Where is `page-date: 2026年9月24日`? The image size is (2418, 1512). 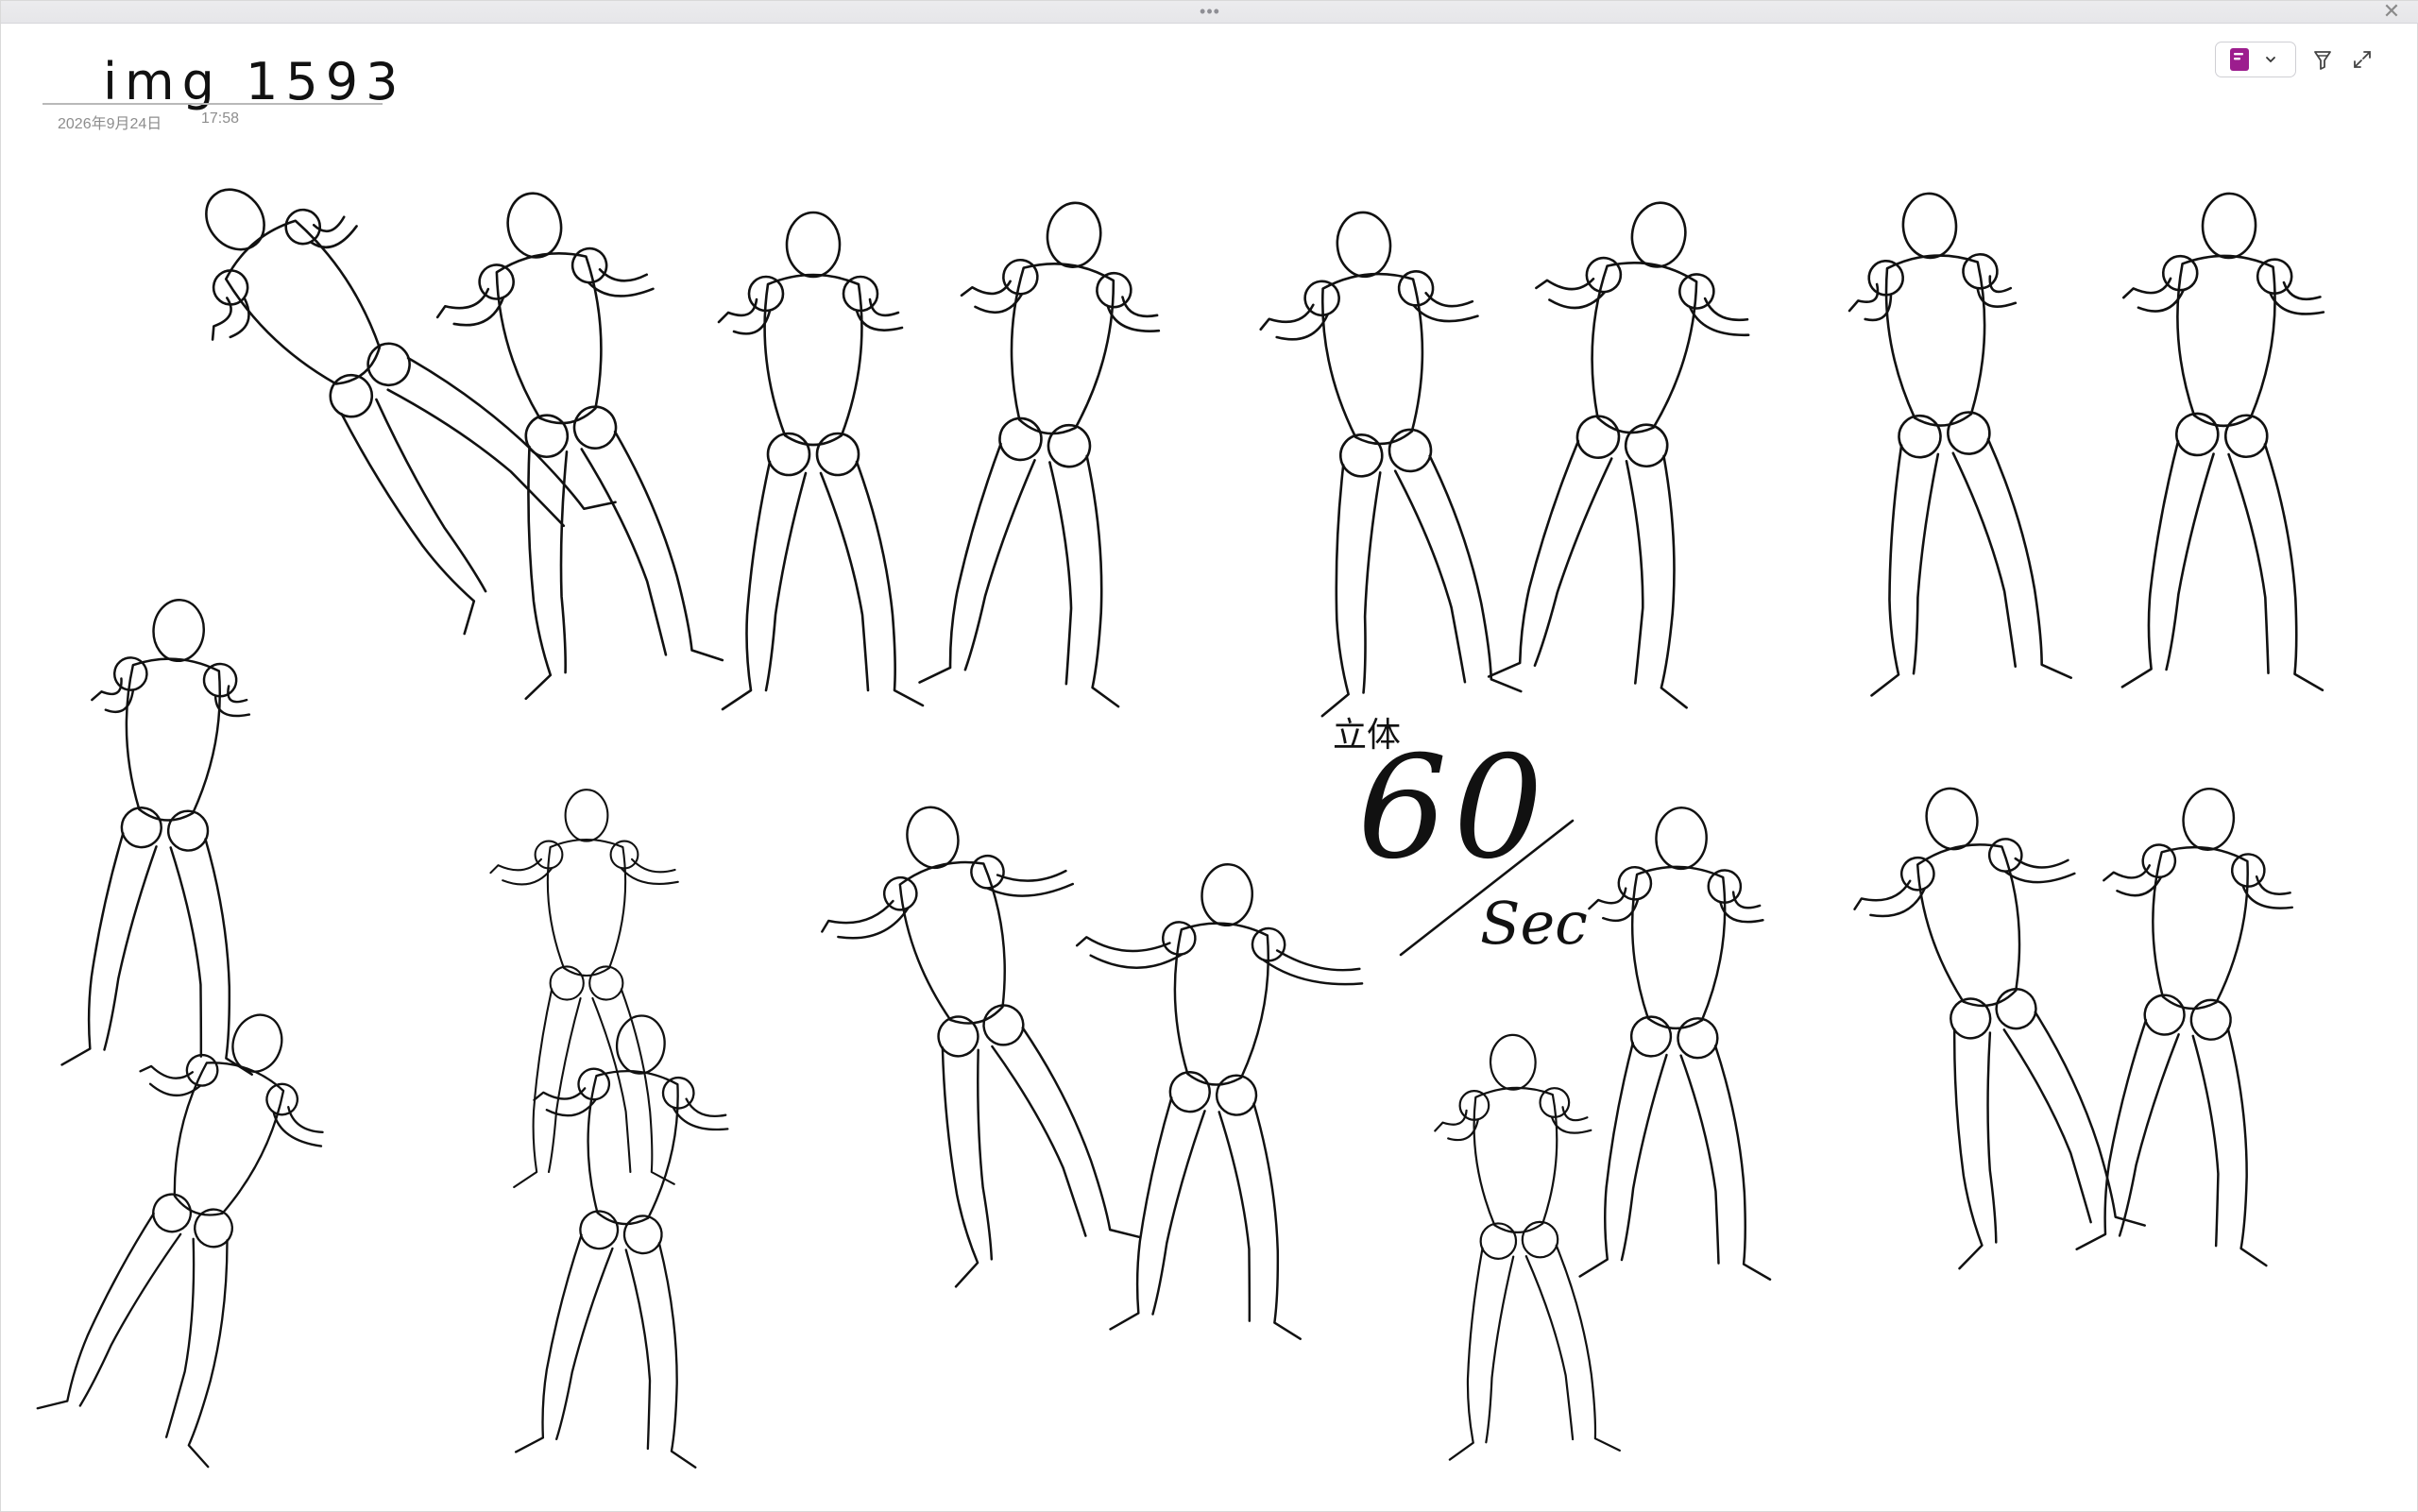
page-date: 2026年9月24日 is located at coordinates (110, 124).